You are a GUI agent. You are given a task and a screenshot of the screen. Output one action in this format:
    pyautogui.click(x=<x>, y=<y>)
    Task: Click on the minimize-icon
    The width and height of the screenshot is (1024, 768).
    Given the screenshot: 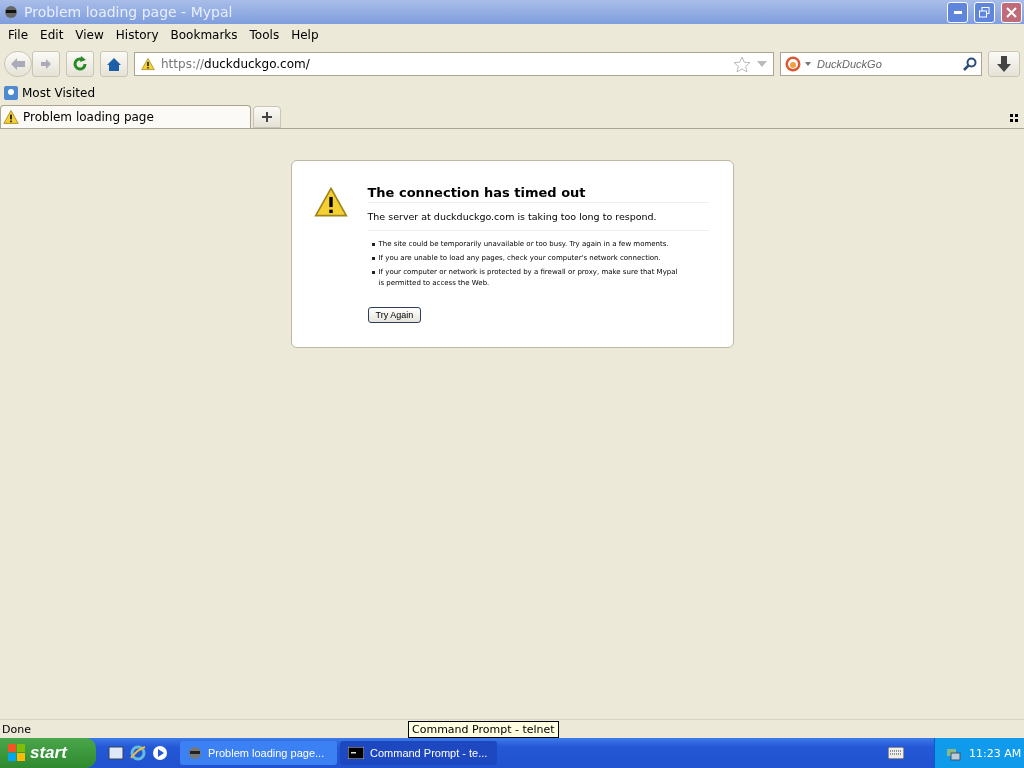 What is the action you would take?
    pyautogui.click(x=957, y=12)
    